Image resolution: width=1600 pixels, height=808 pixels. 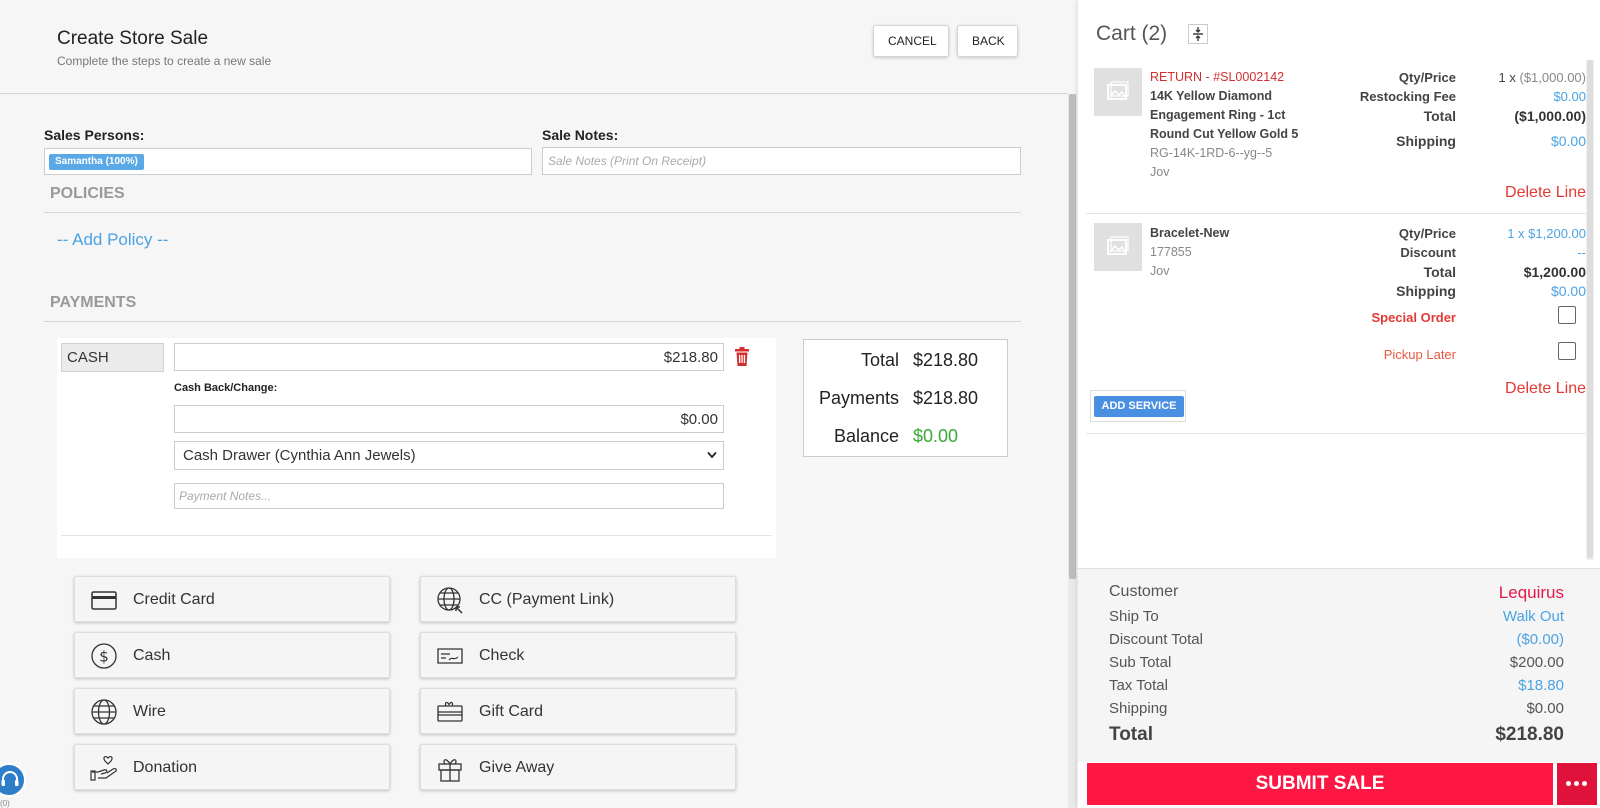 What do you see at coordinates (906, 362) in the screenshot?
I see `totals-row-total: Total $218.80` at bounding box center [906, 362].